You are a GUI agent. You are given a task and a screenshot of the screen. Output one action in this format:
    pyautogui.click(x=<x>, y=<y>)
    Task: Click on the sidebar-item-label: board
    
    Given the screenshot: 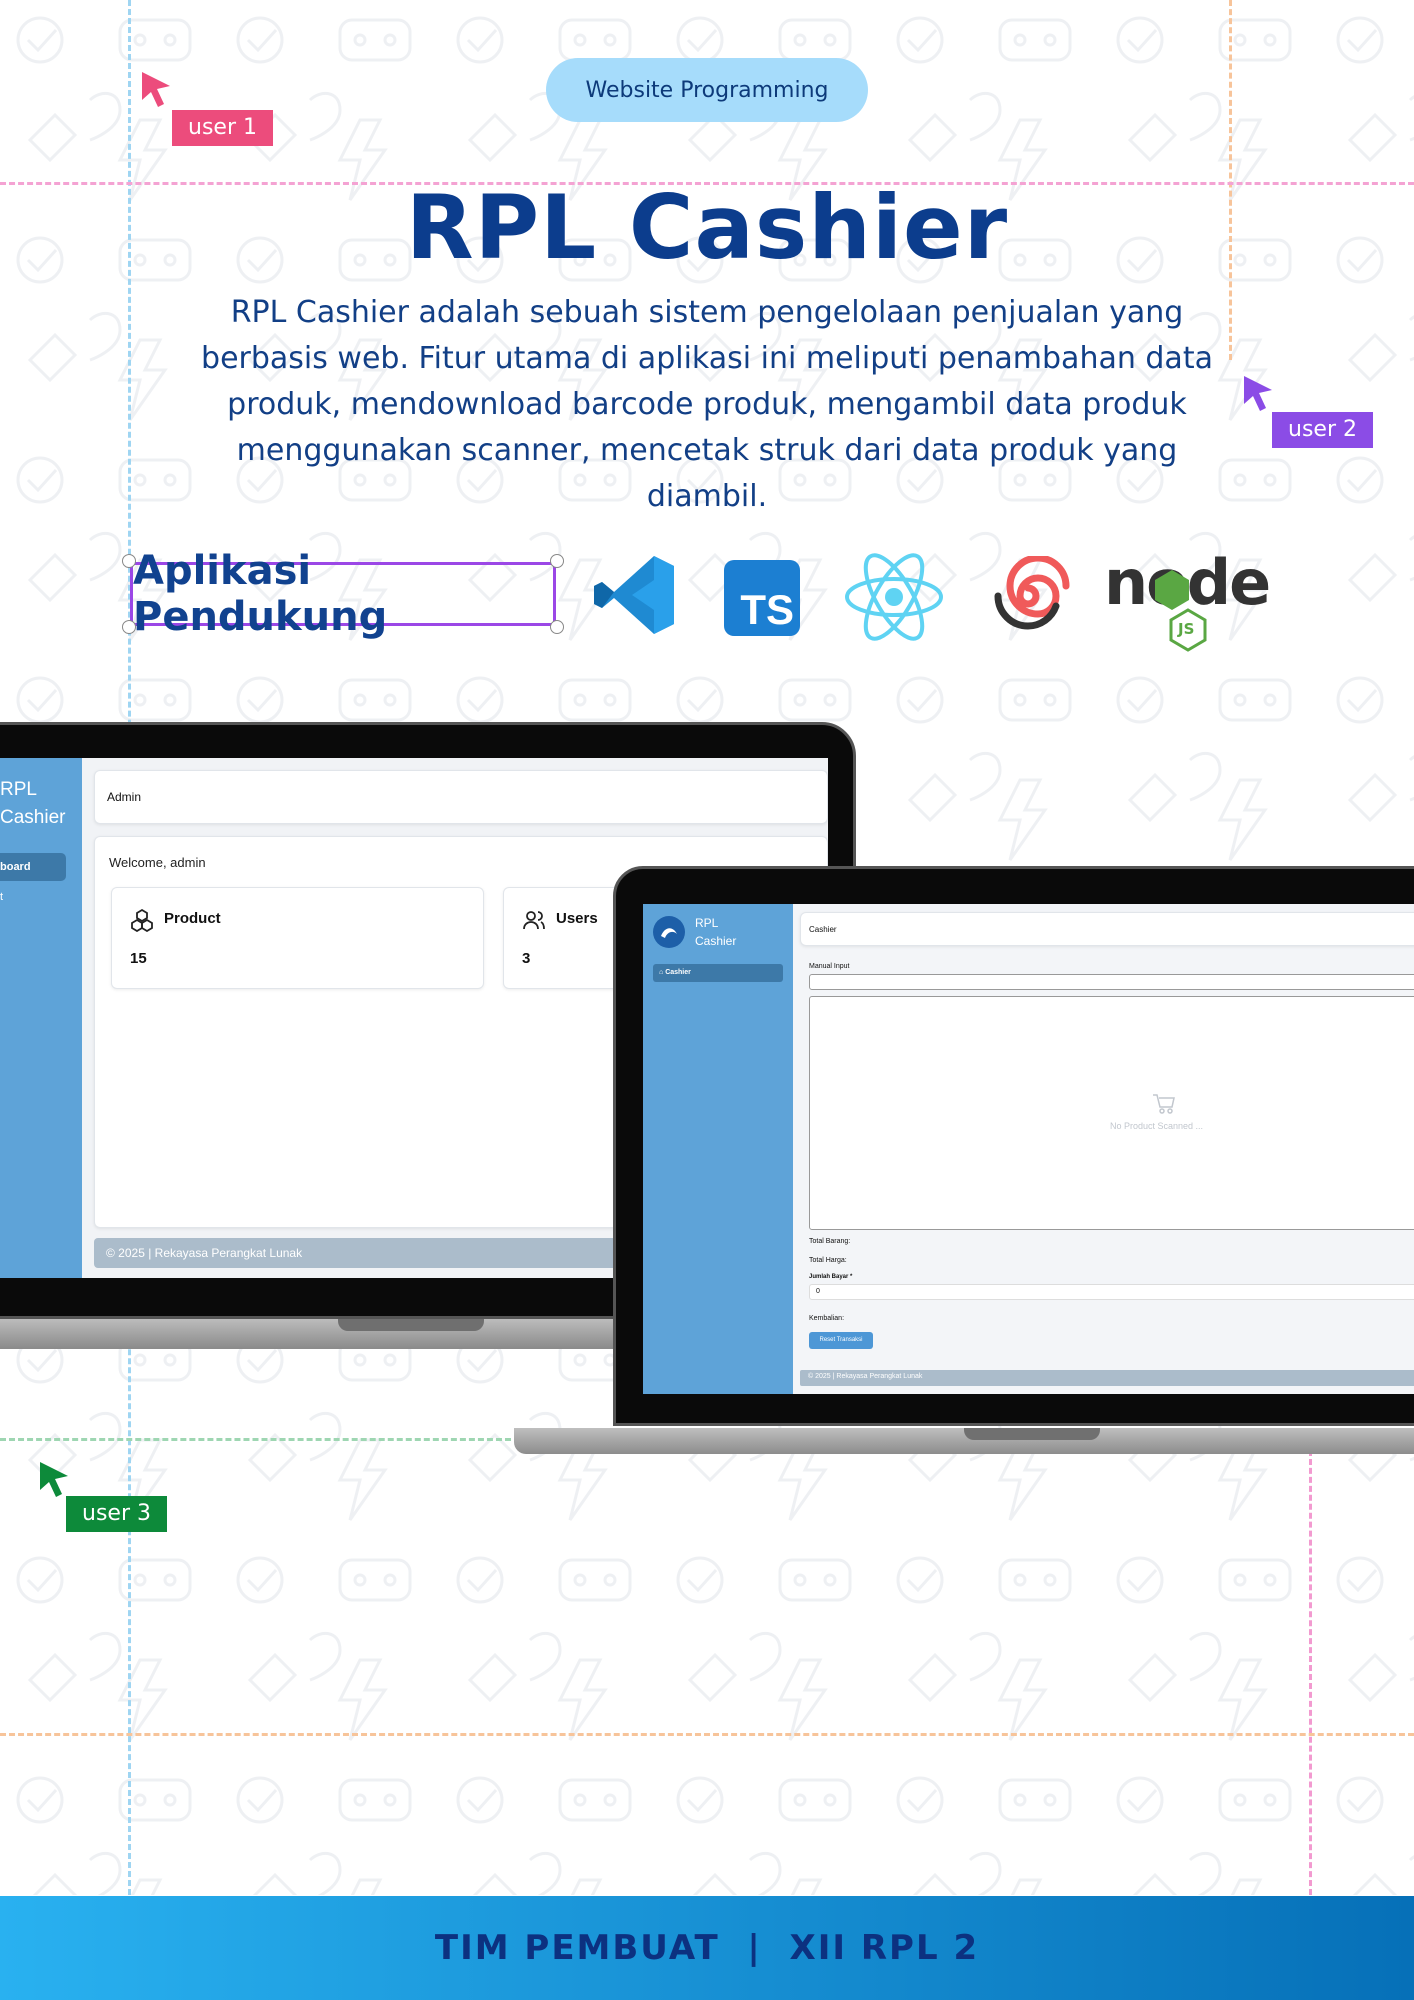 What is the action you would take?
    pyautogui.click(x=15, y=867)
    